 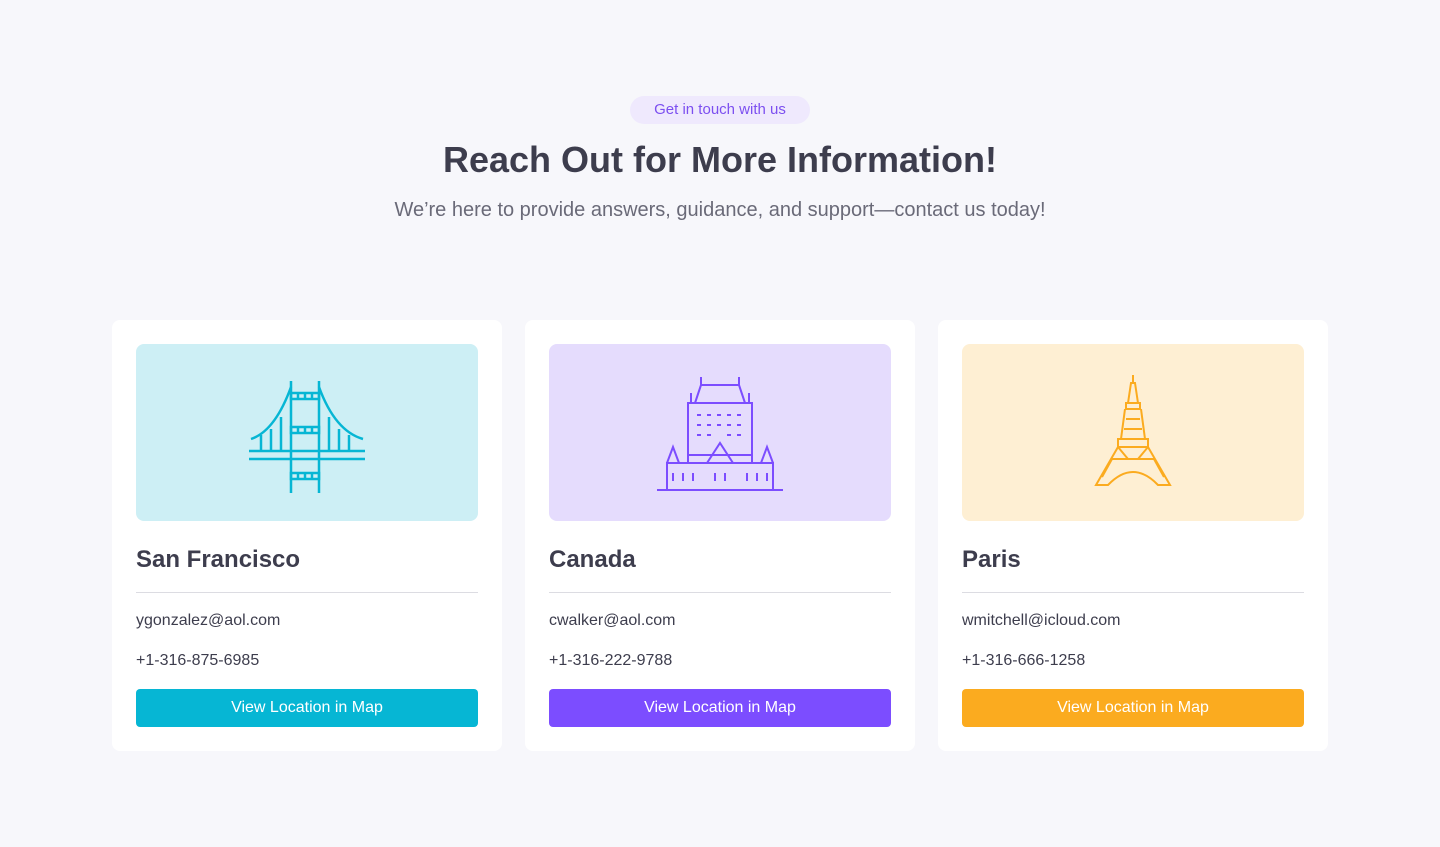 I want to click on page-title: Reach Out for More Information!, so click(x=719, y=159).